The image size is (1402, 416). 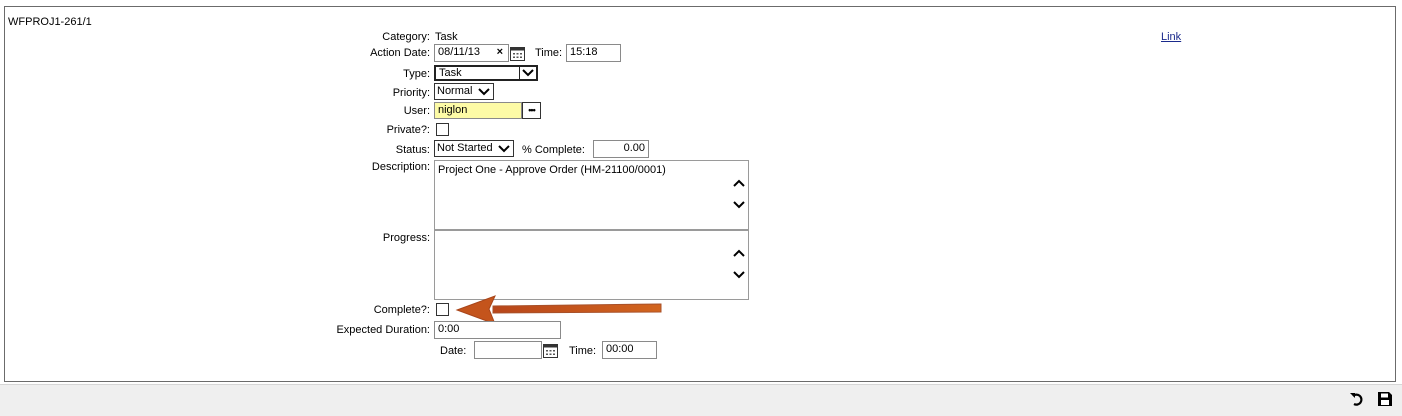 What do you see at coordinates (400, 53) in the screenshot?
I see `action-date-label: Action Date:` at bounding box center [400, 53].